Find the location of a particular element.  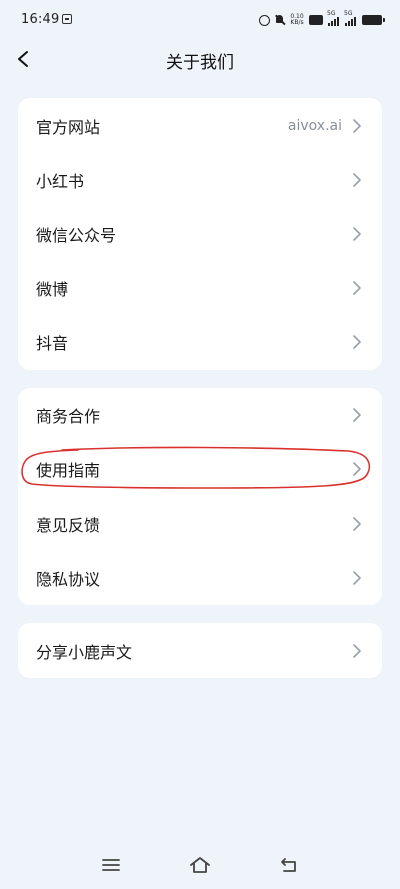

mute-icon is located at coordinates (280, 20).